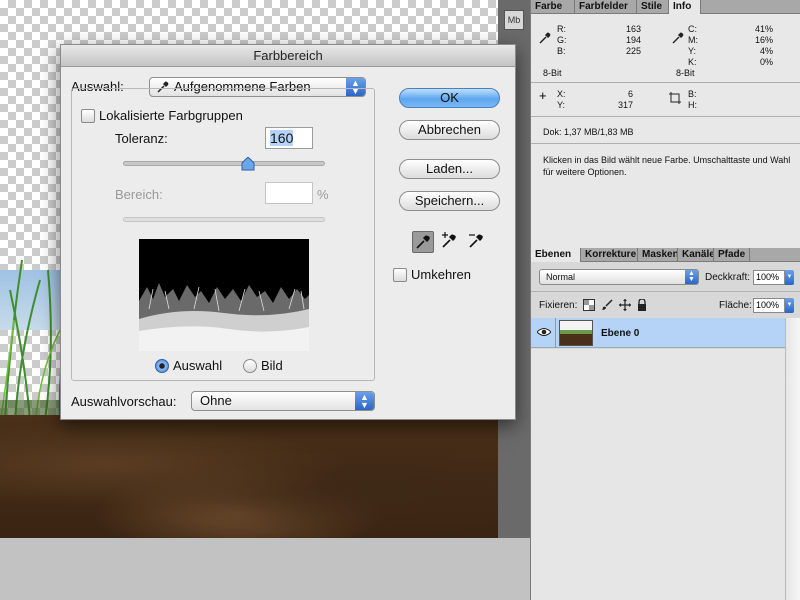  I want to click on selection-size-icon, so click(675, 98).